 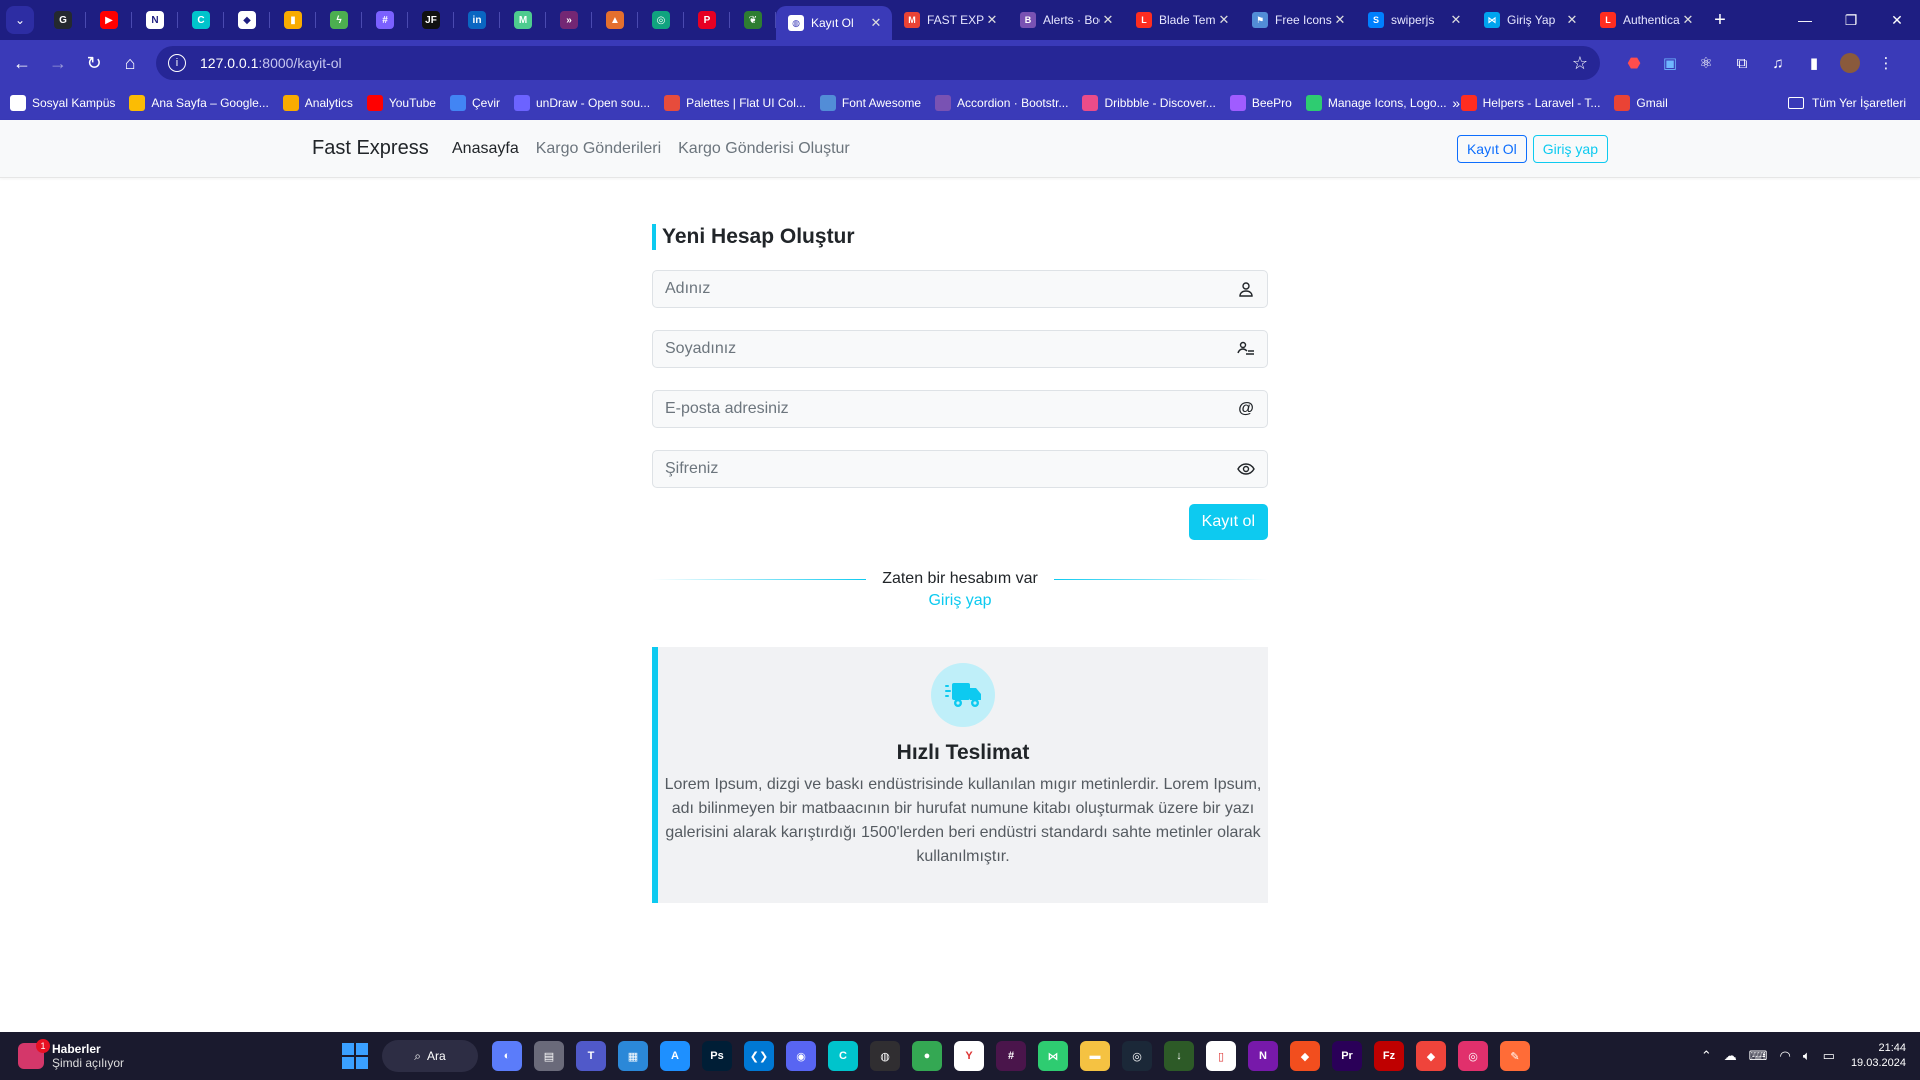 I want to click on pinned-tab: C, so click(x=201, y=20).